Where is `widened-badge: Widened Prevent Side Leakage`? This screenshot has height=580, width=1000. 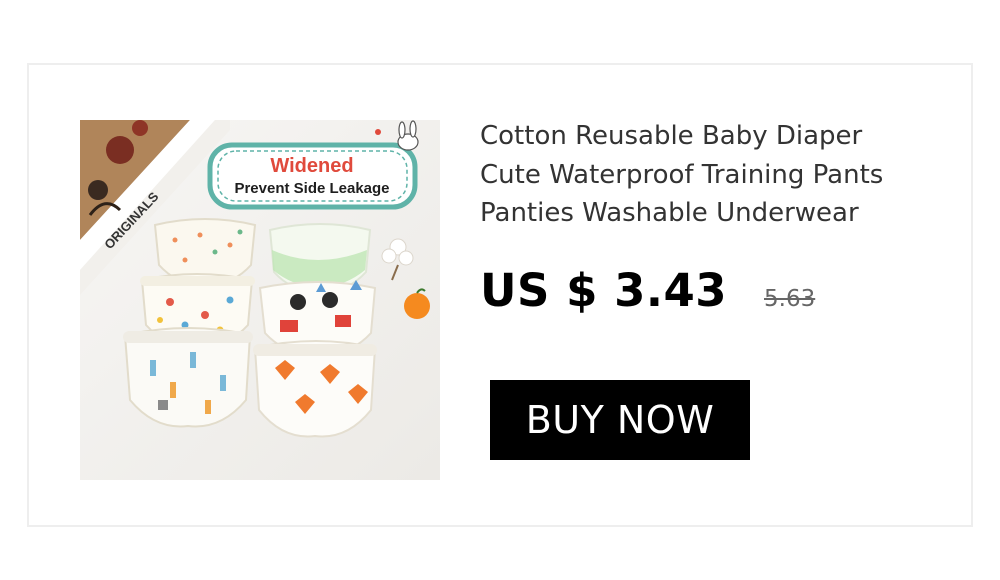
widened-badge: Widened Prevent Side Leakage is located at coordinates (312, 176).